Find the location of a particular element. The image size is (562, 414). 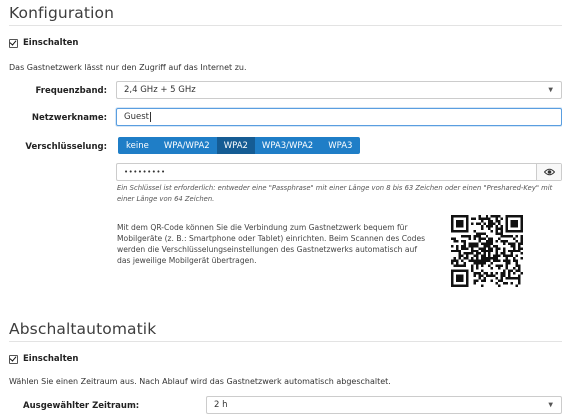

encryption-option-wpa-wpa2: WPA/WPA2 is located at coordinates (187, 145).